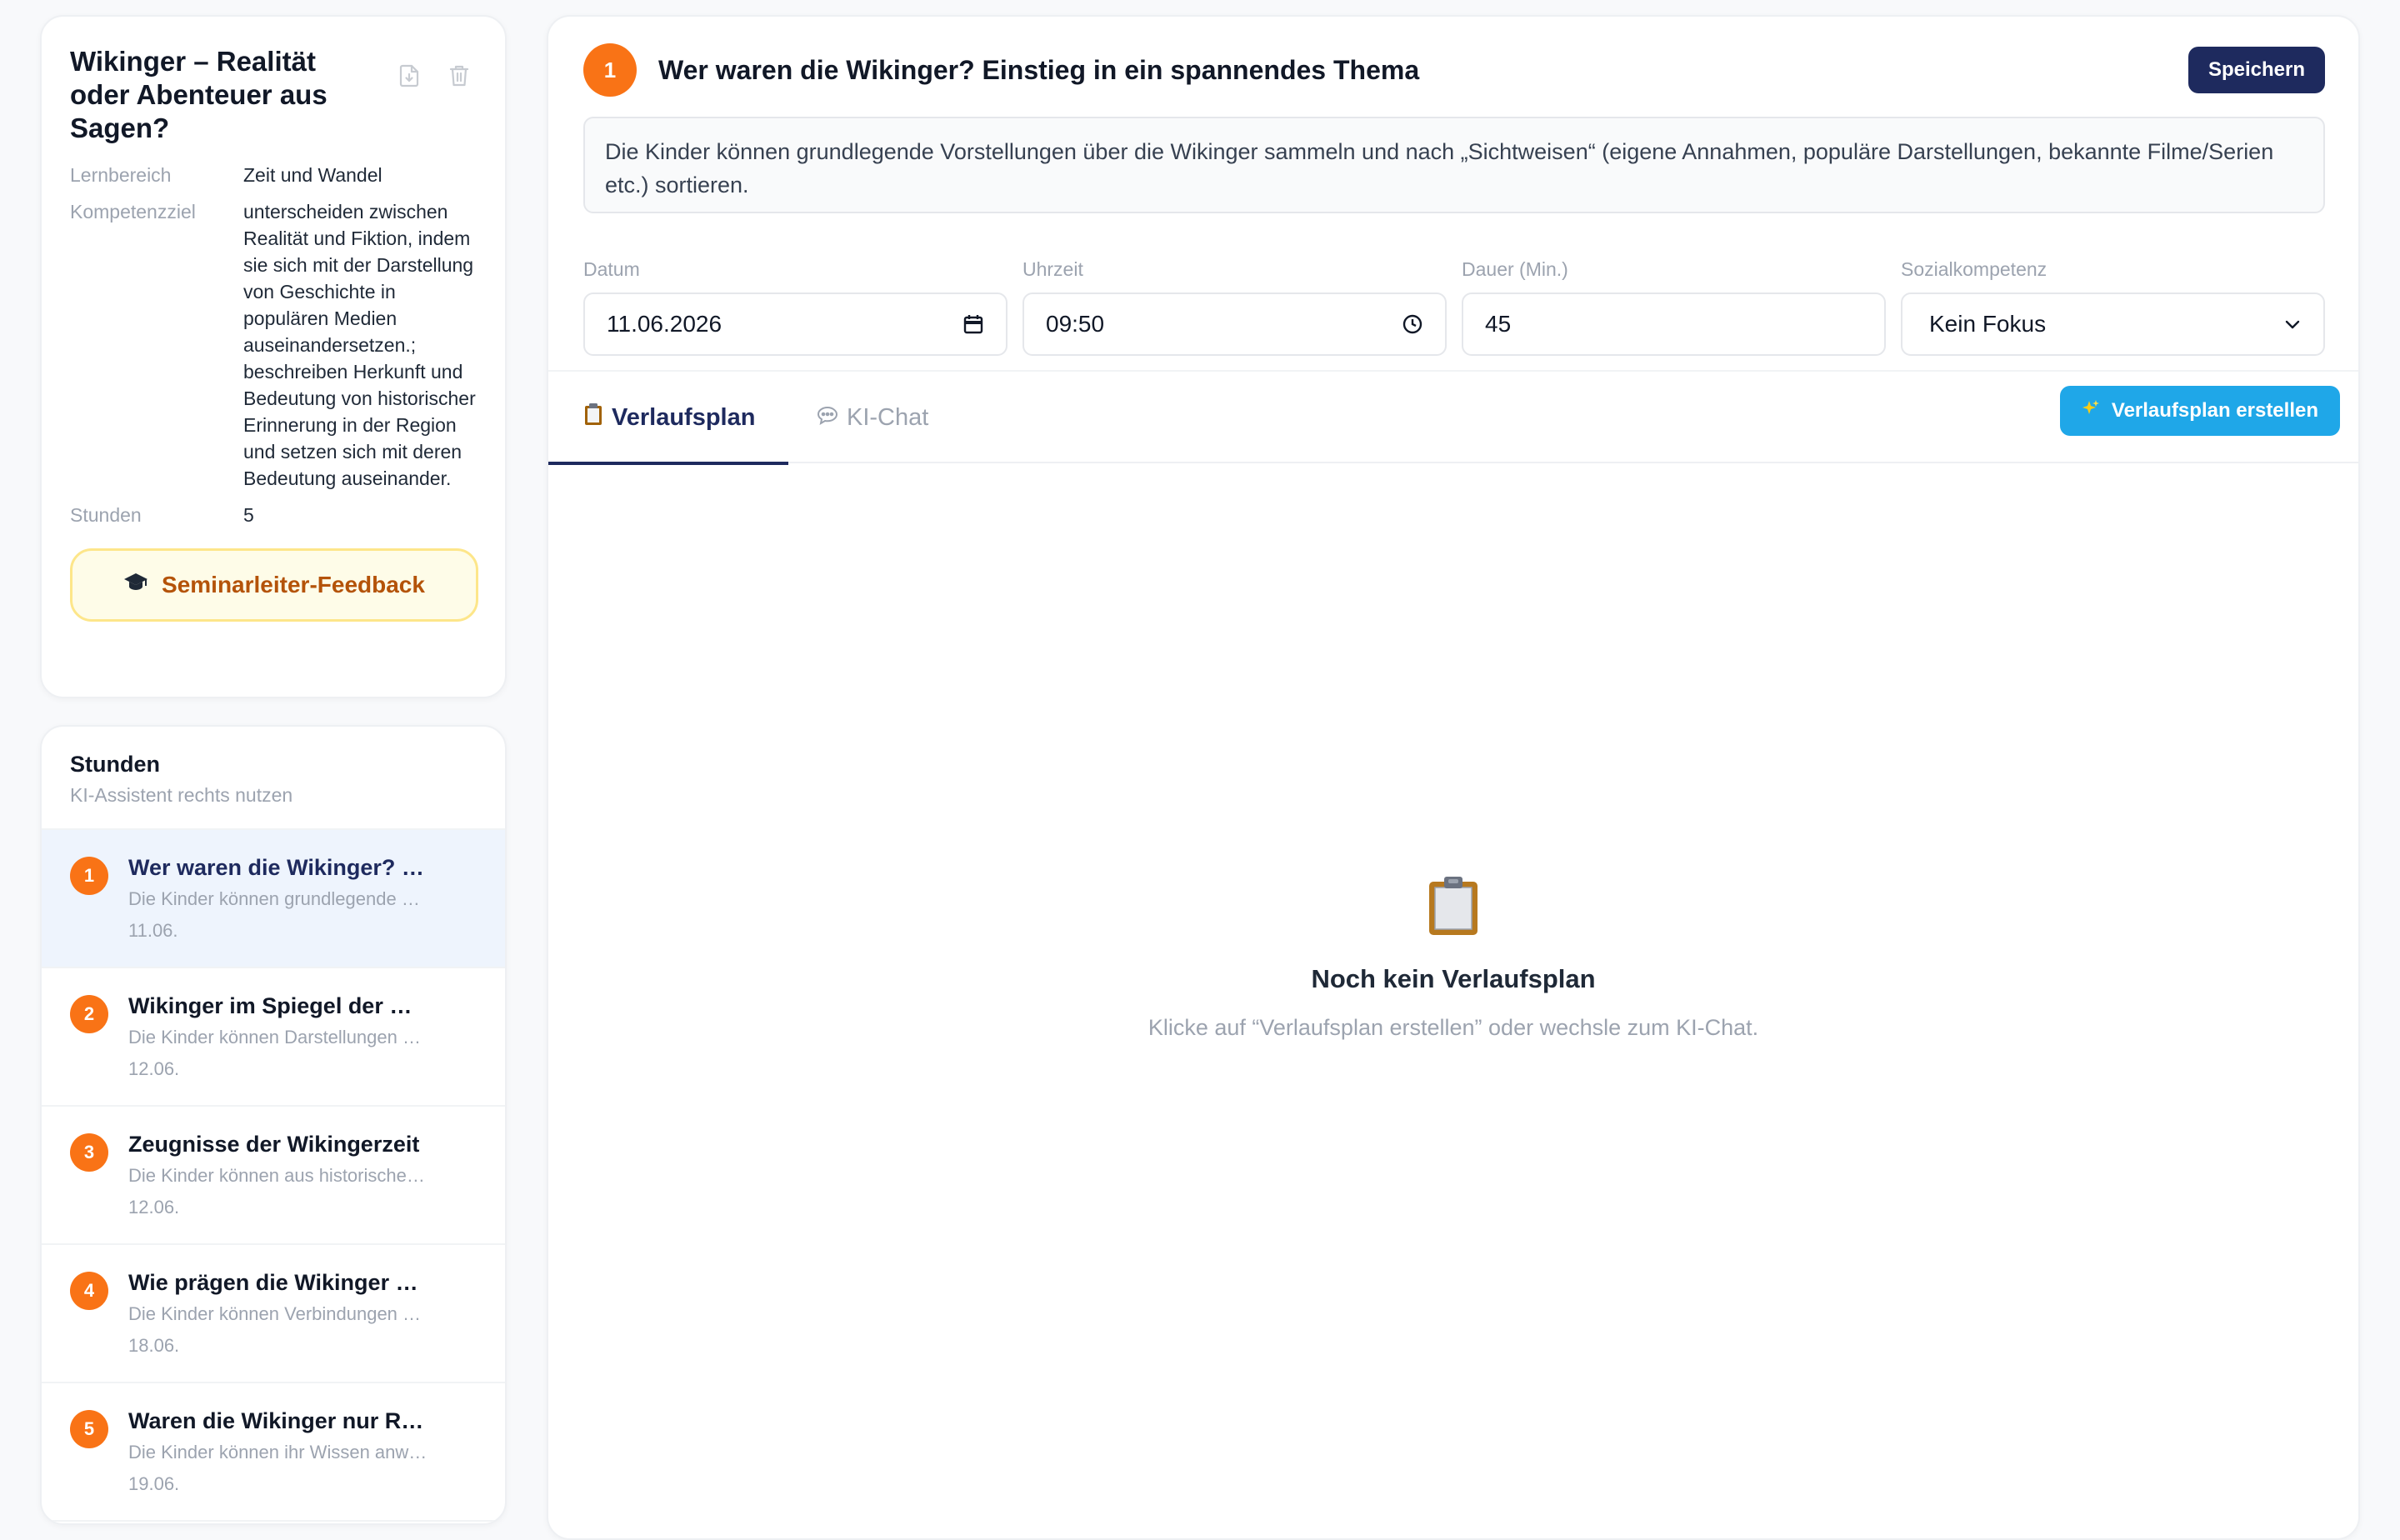 This screenshot has height=1540, width=2400. What do you see at coordinates (248, 515) in the screenshot?
I see `stunden-value: 5` at bounding box center [248, 515].